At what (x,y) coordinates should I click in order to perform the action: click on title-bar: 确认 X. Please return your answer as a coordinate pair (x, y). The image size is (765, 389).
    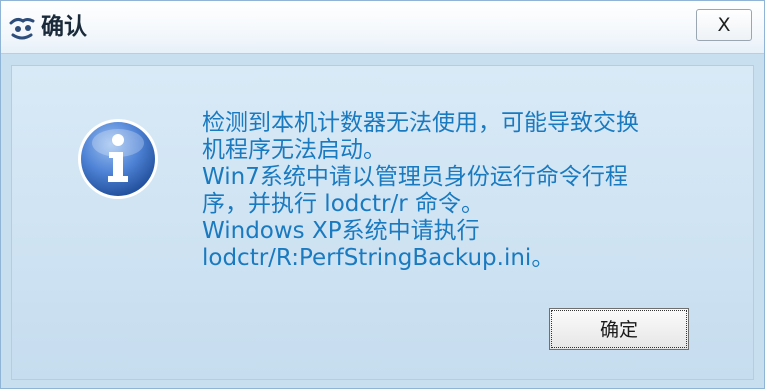
    Looking at the image, I should click on (382, 27).